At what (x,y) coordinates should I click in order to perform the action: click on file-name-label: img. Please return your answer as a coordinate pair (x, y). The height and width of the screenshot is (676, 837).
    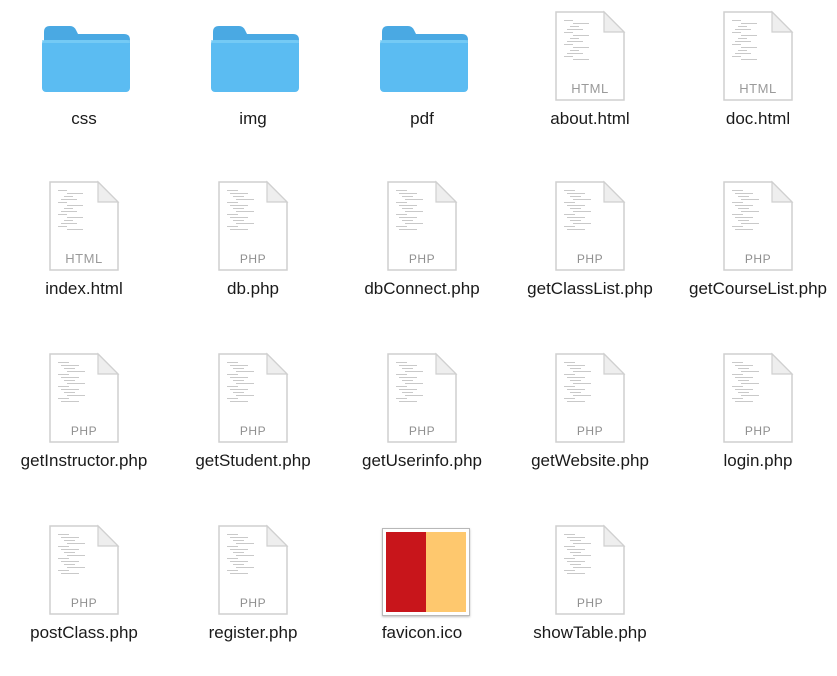
    Looking at the image, I should click on (253, 118).